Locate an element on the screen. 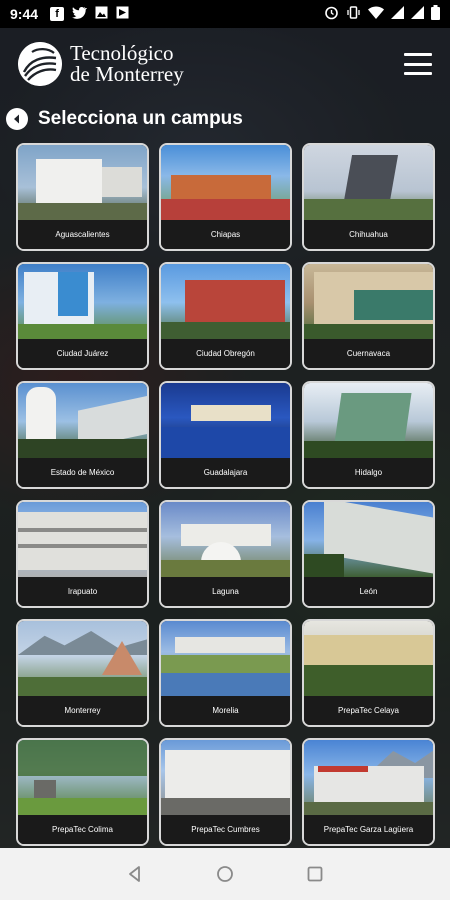 The height and width of the screenshot is (900, 450). campus-label: Aguascalientes is located at coordinates (82, 234).